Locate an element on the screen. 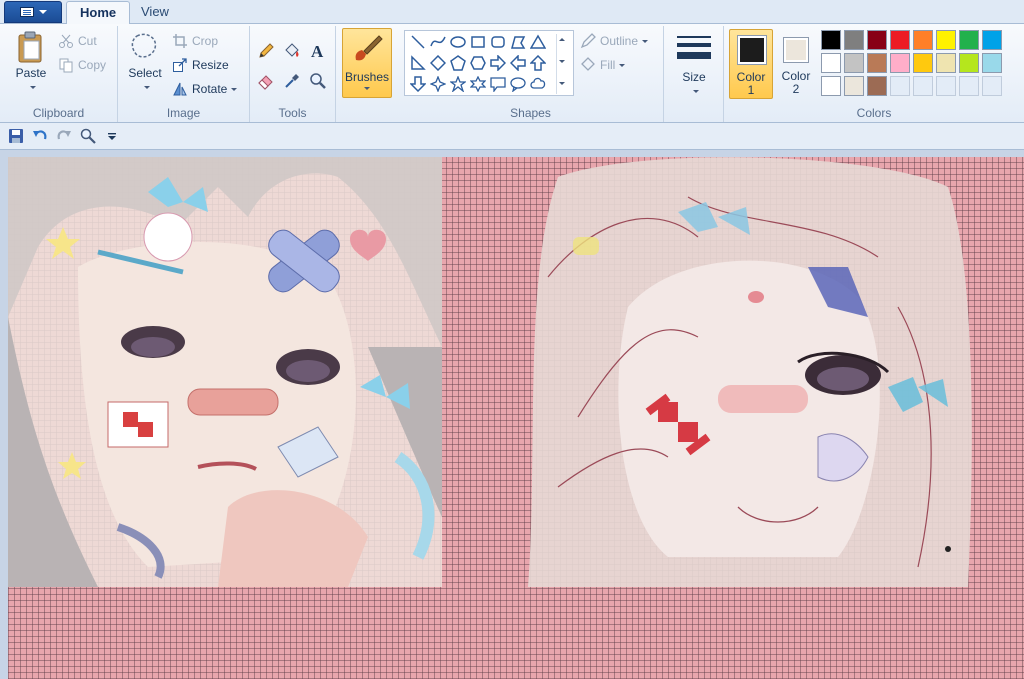 This screenshot has height=679, width=1024. scroll-down-icon is located at coordinates (562, 61).